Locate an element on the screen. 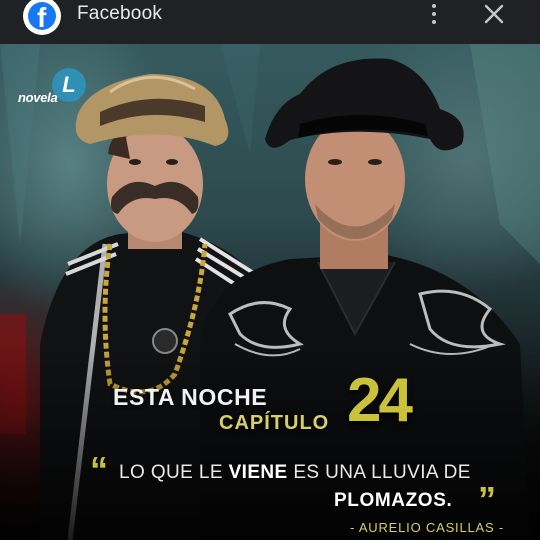 This screenshot has width=540, height=540. channel-logo-text: novela is located at coordinates (38, 97).